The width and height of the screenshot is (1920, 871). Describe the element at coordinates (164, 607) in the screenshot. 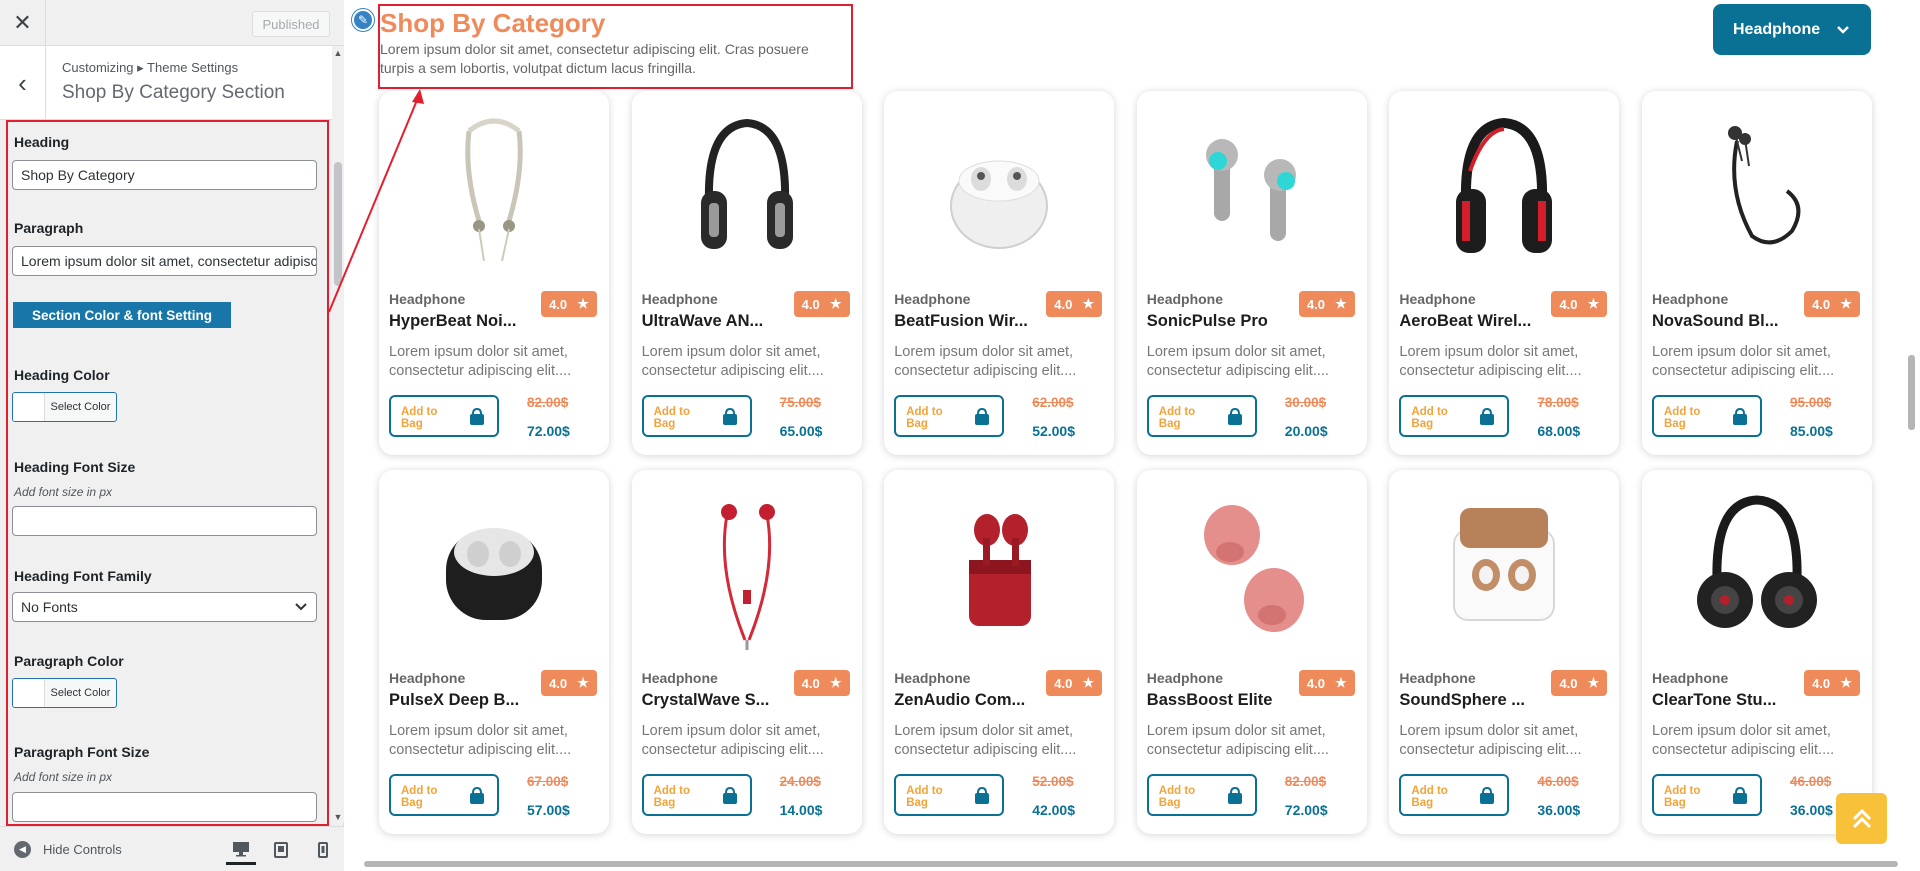

I see `heading-font-family-select: No Fonts` at that location.